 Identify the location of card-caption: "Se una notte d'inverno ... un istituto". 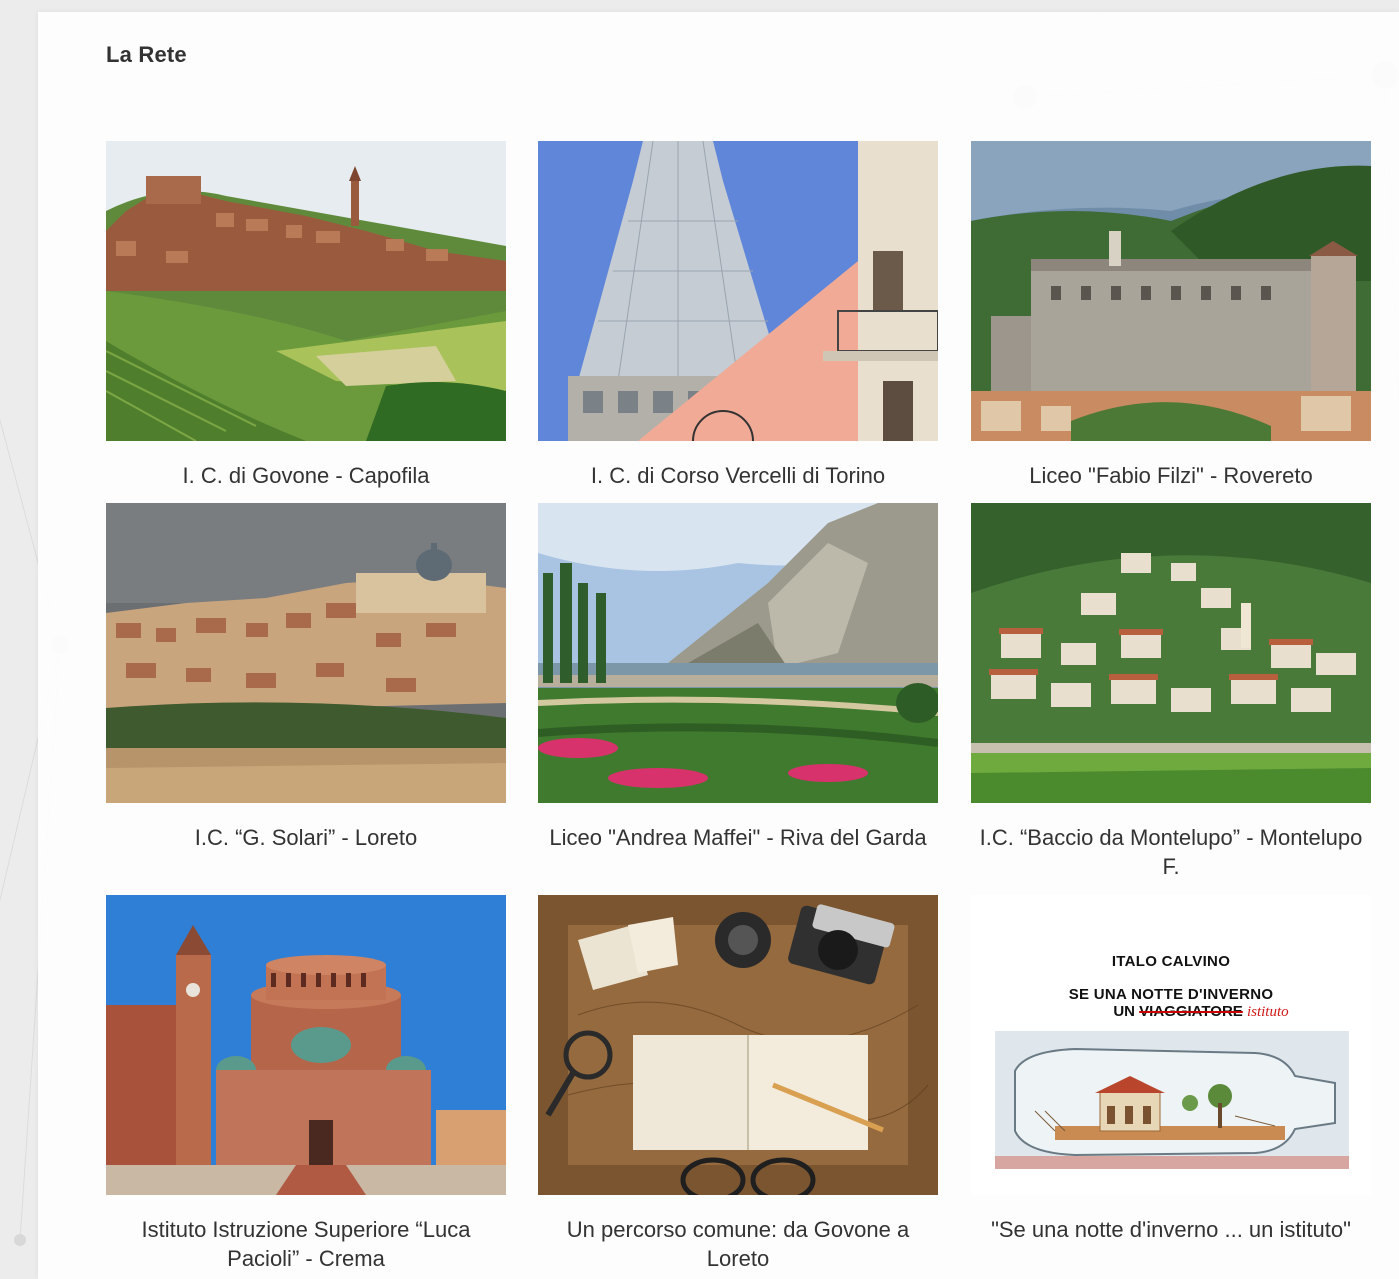
(1171, 1229).